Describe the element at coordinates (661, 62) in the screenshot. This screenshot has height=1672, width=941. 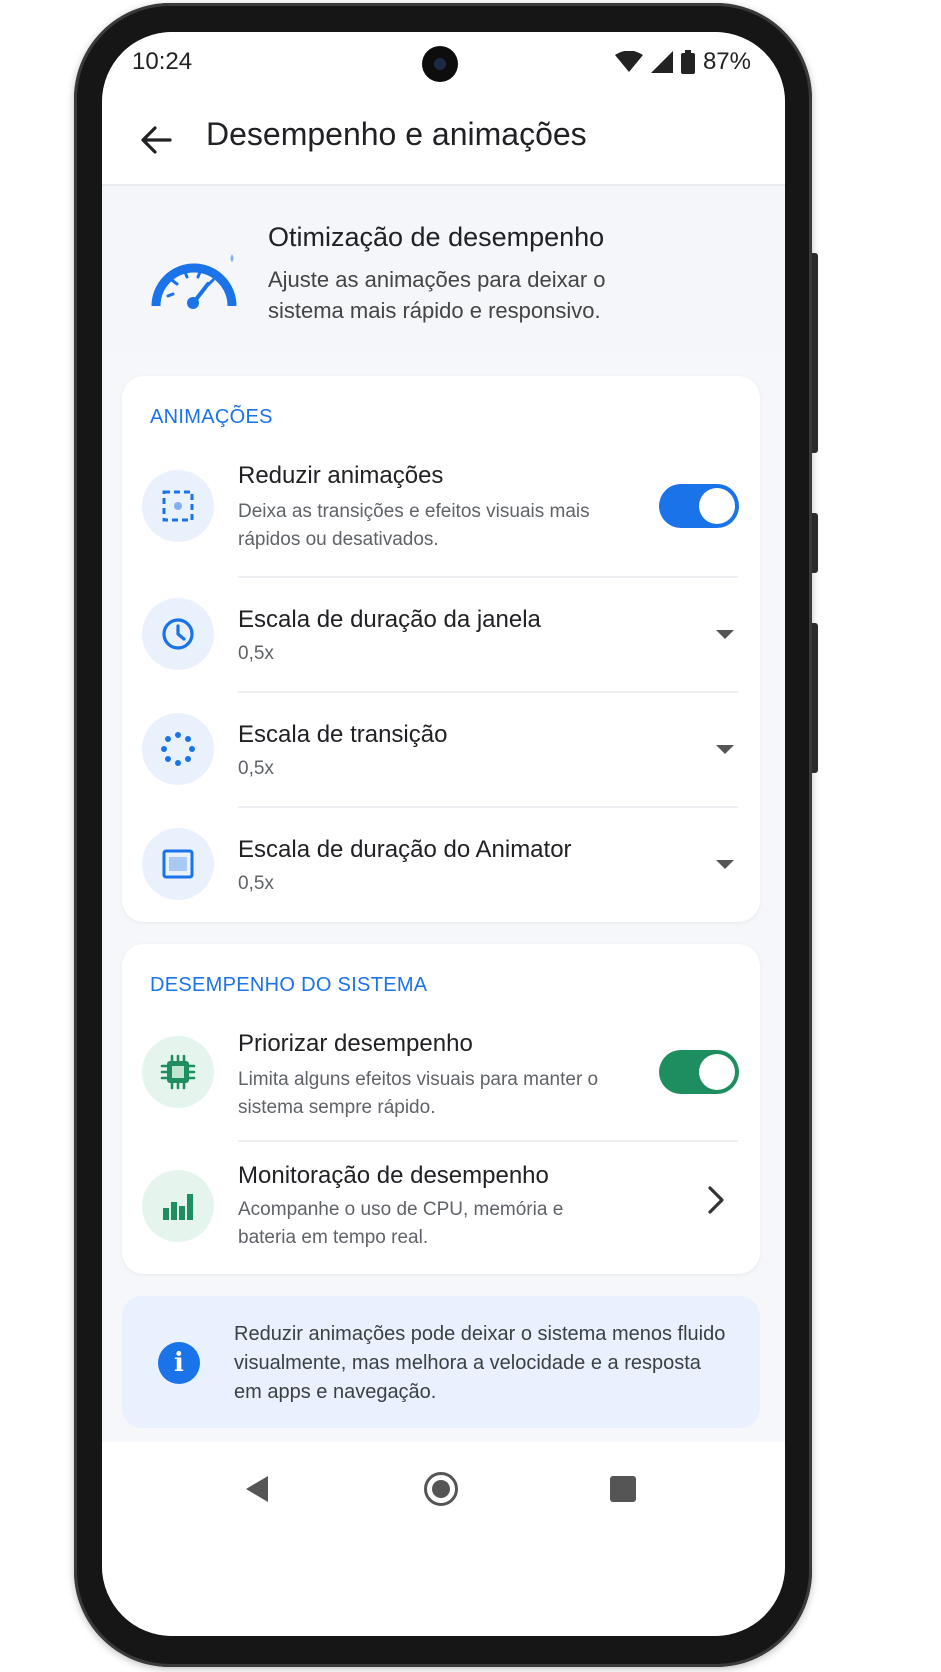
I see `signal-icon` at that location.